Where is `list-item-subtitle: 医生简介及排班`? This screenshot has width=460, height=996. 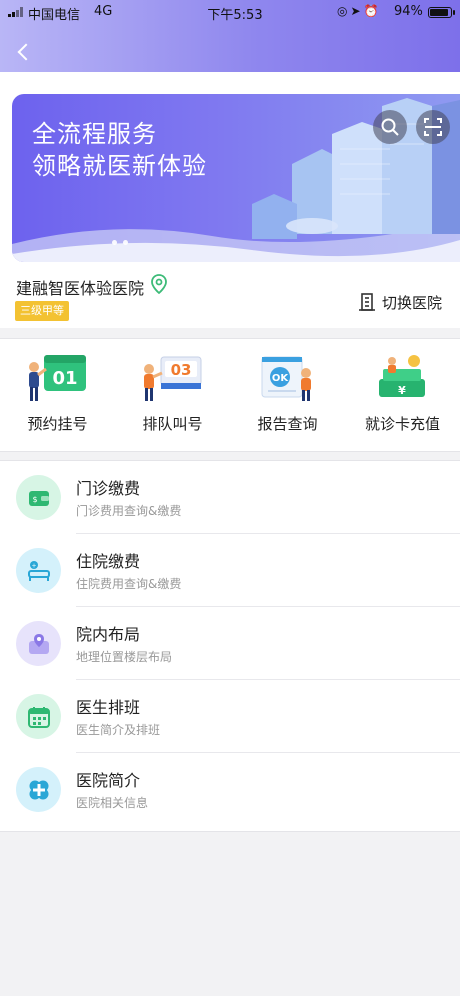 list-item-subtitle: 医生简介及排班 is located at coordinates (118, 730).